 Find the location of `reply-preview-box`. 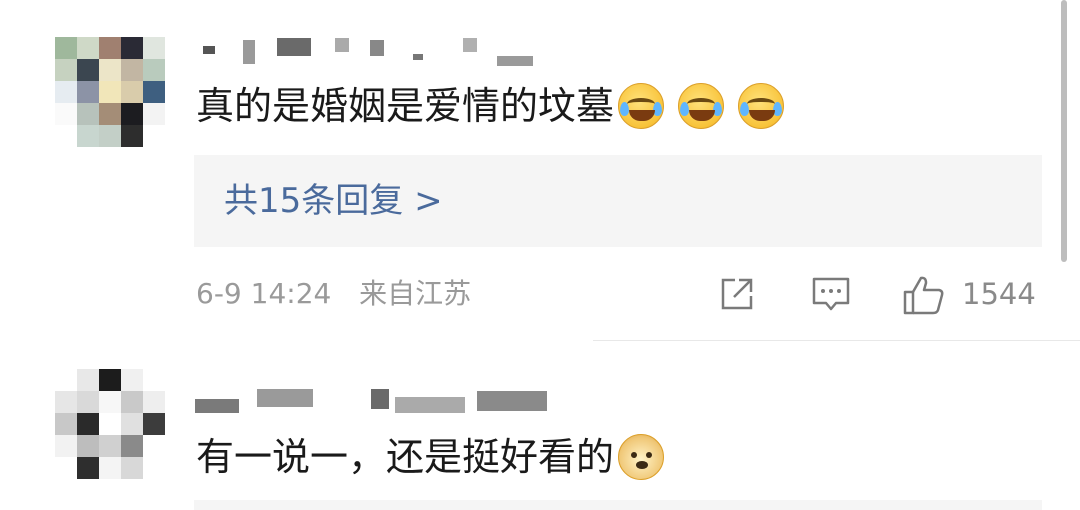

reply-preview-box is located at coordinates (618, 505).